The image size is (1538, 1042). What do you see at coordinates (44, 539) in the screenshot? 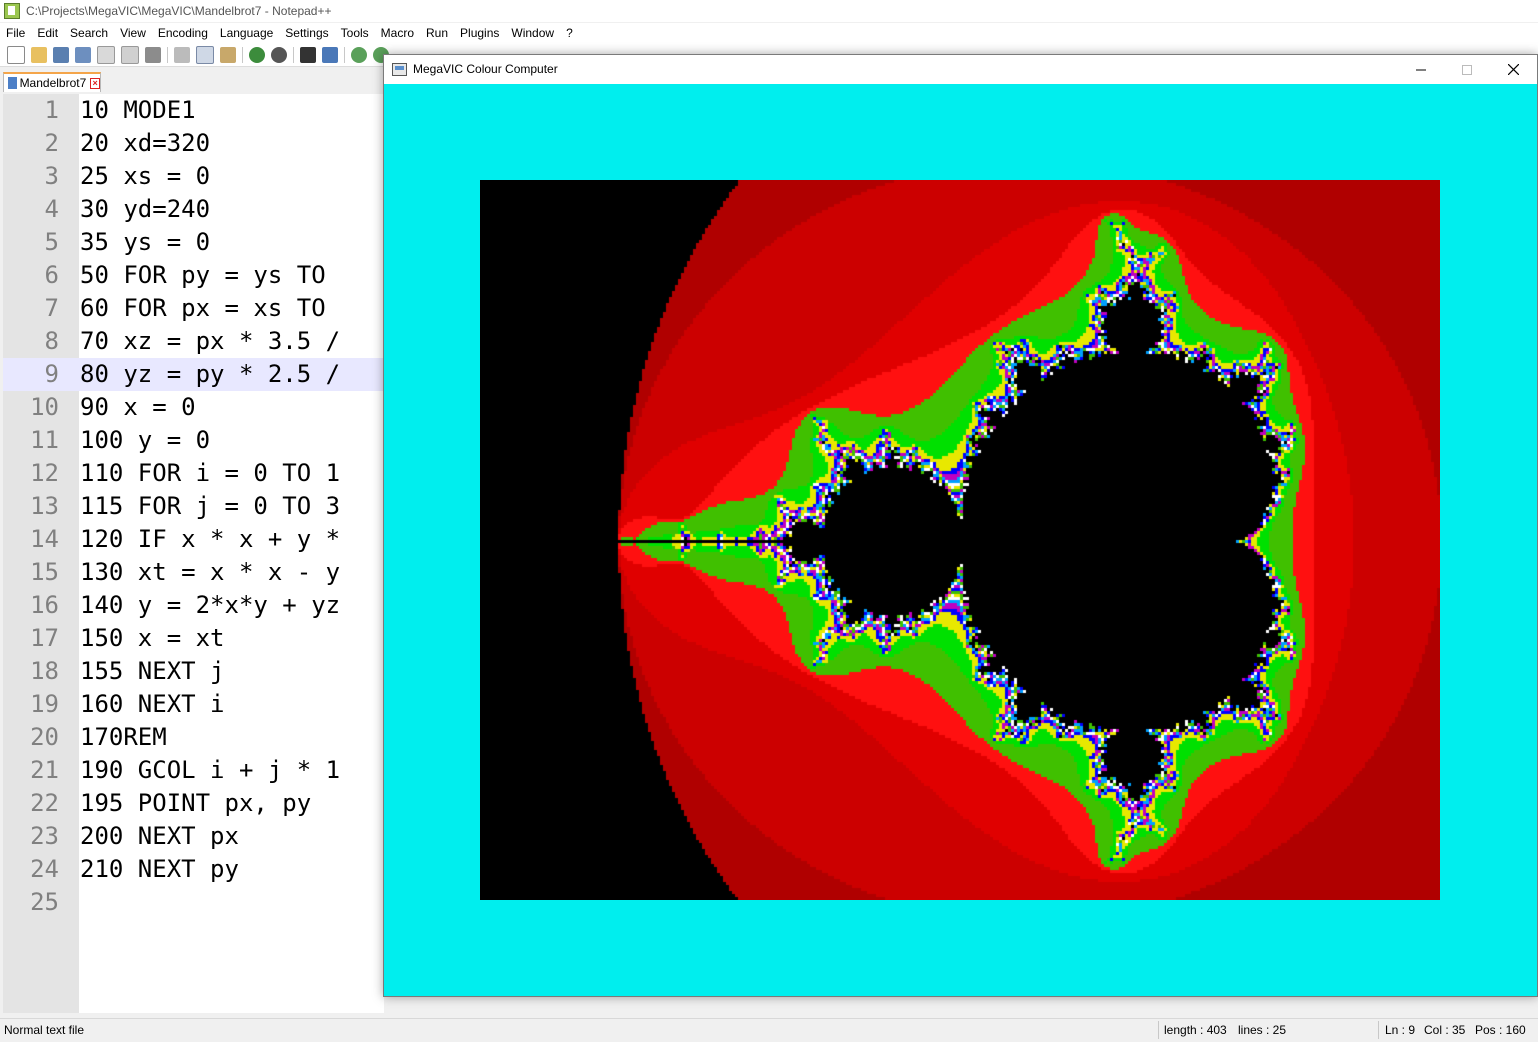
I see `line-number: 14` at bounding box center [44, 539].